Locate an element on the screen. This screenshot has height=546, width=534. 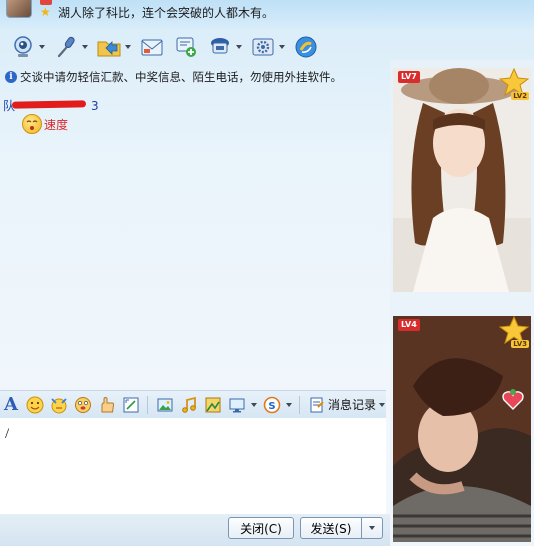
contact-photo: LV7 LV2 is located at coordinates (462, 180).